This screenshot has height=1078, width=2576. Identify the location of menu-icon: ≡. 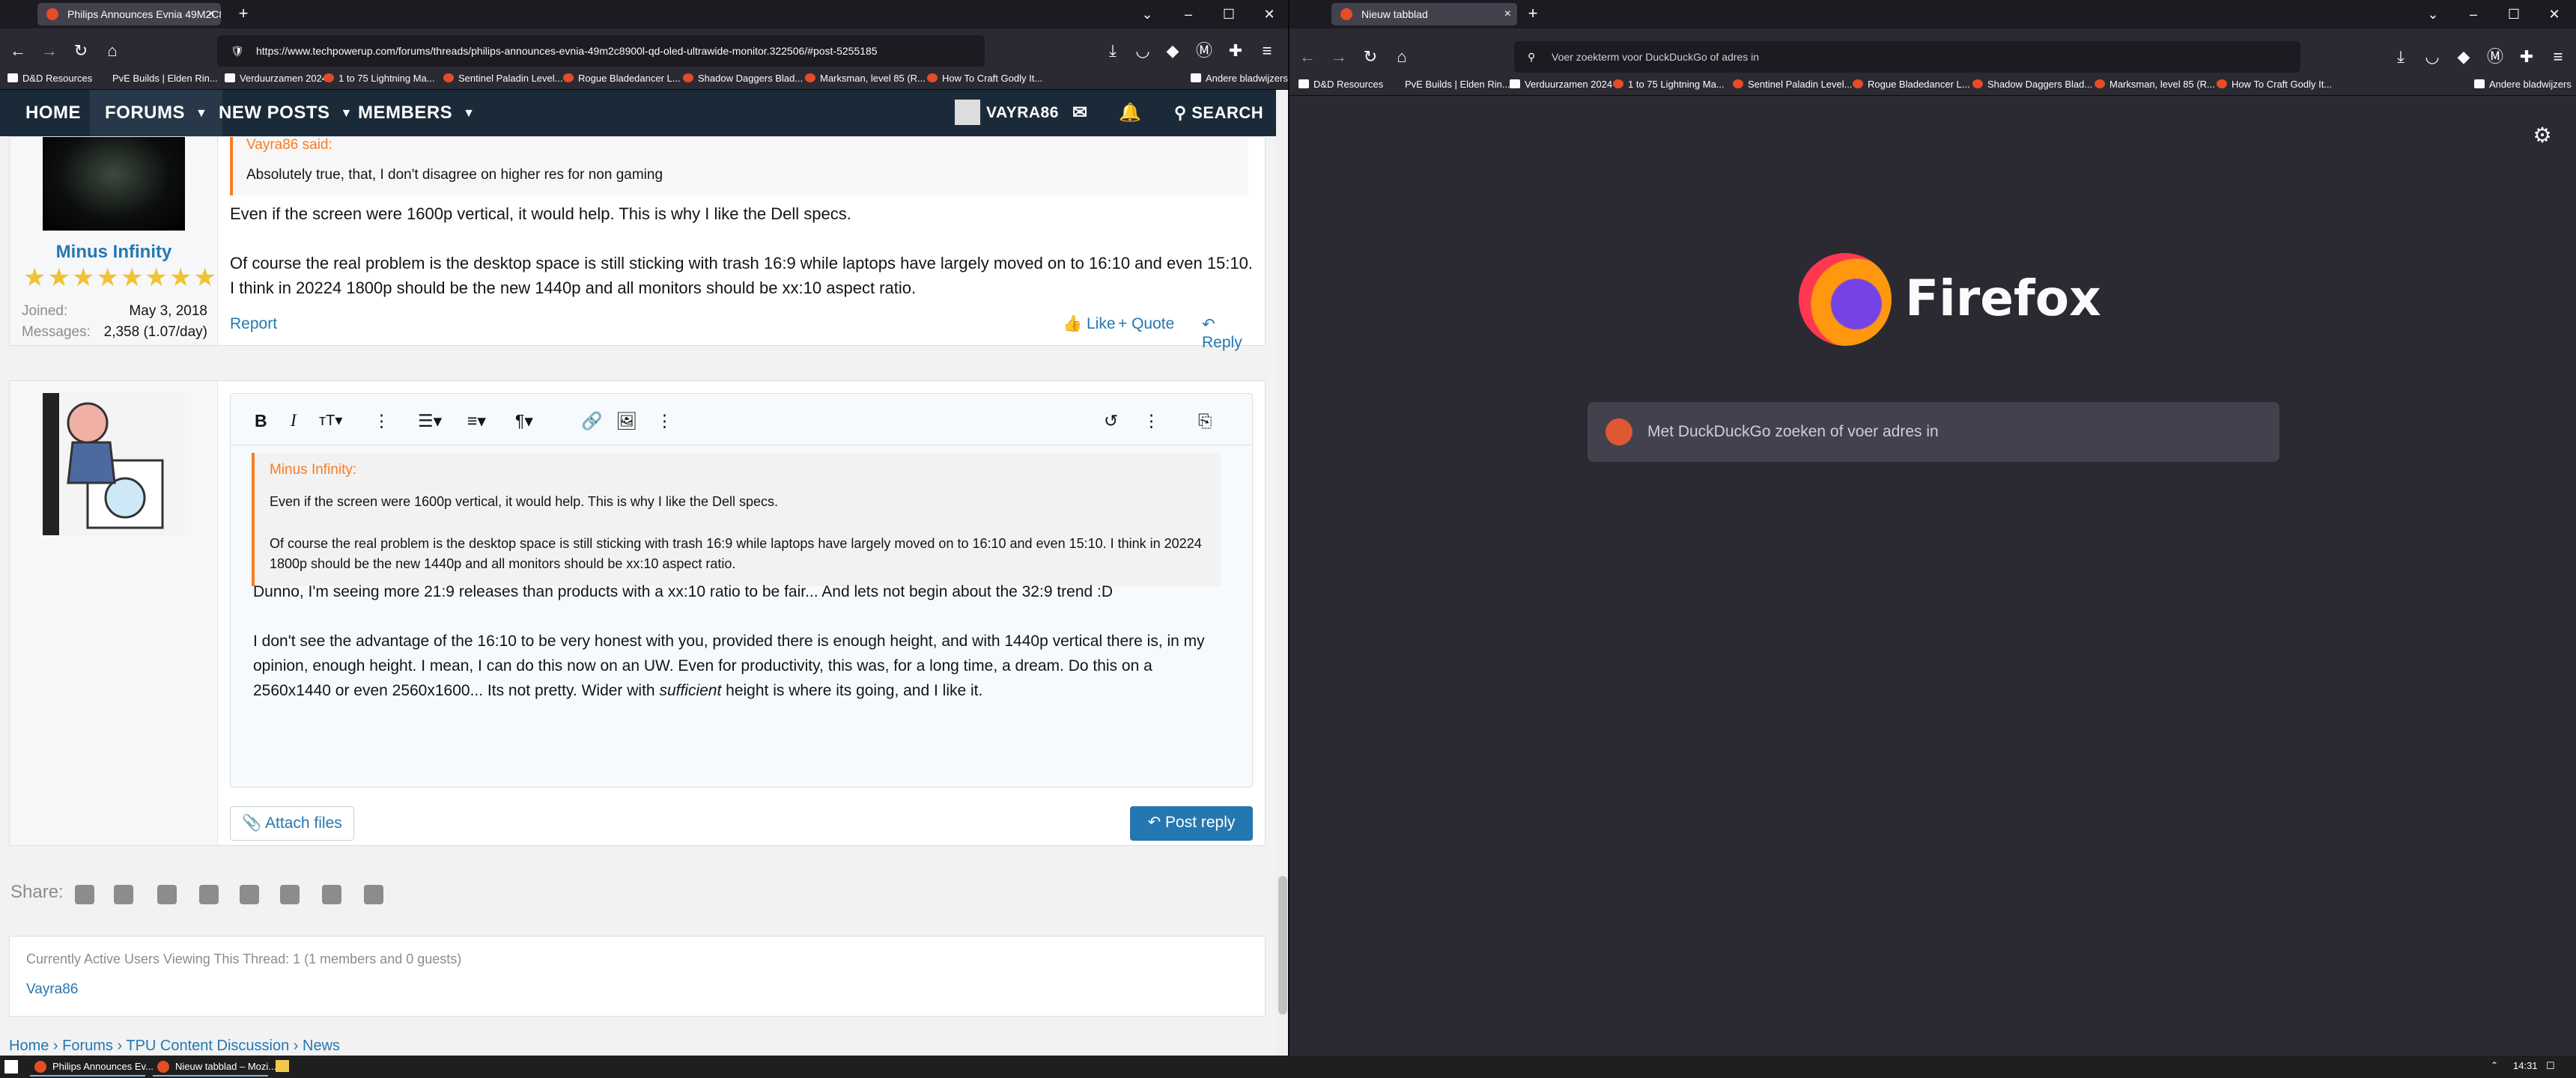
(1267, 51).